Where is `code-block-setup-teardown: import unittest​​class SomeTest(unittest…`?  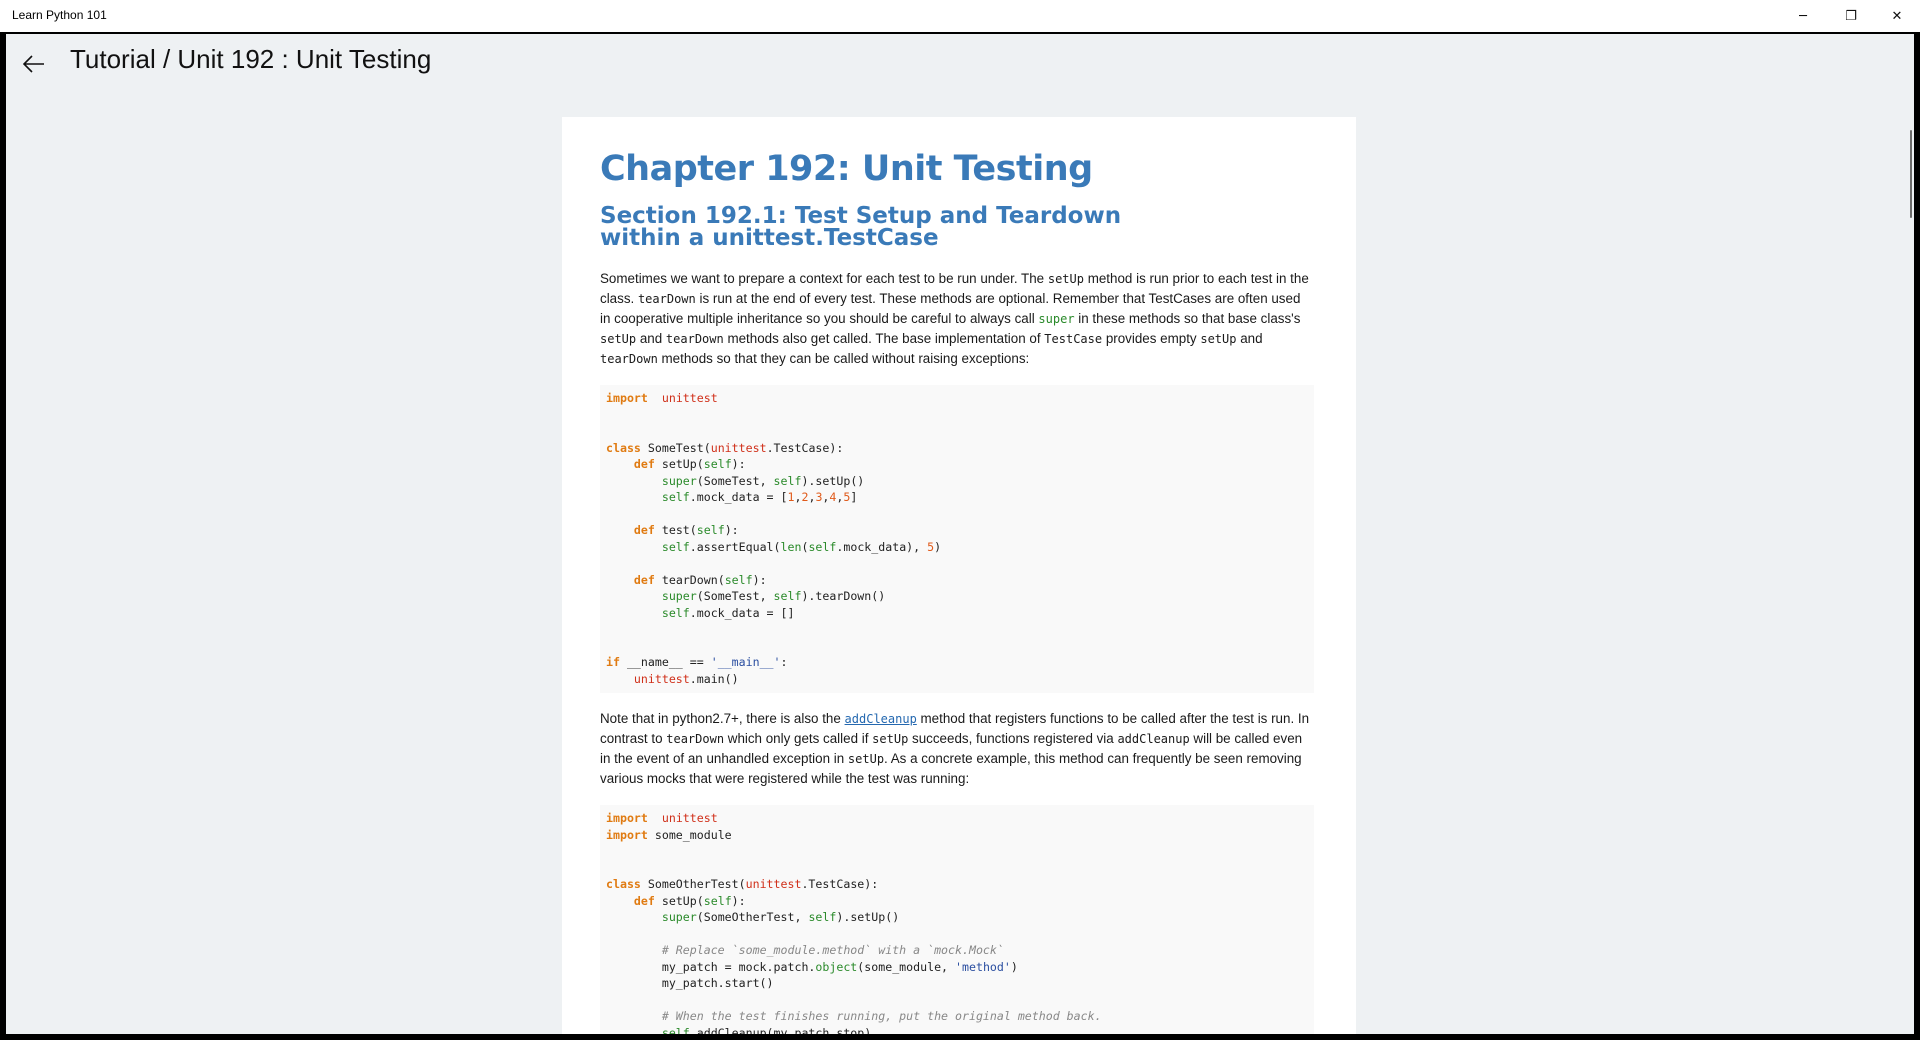 code-block-setup-teardown: import unittest​​class SomeTest(unittest… is located at coordinates (957, 539).